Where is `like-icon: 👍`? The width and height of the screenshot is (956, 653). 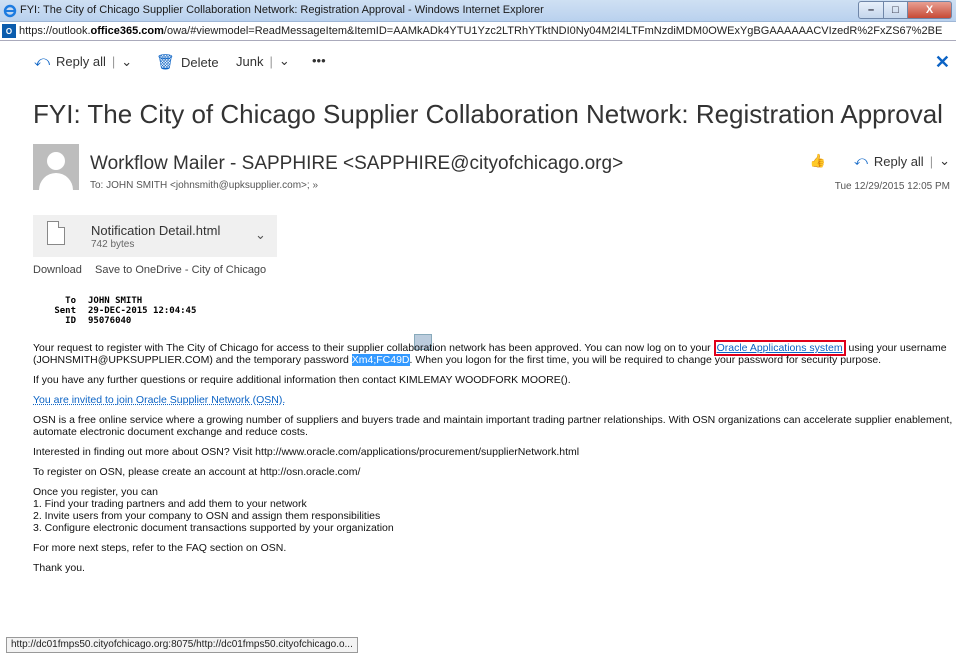
like-icon: 👍 is located at coordinates (818, 161).